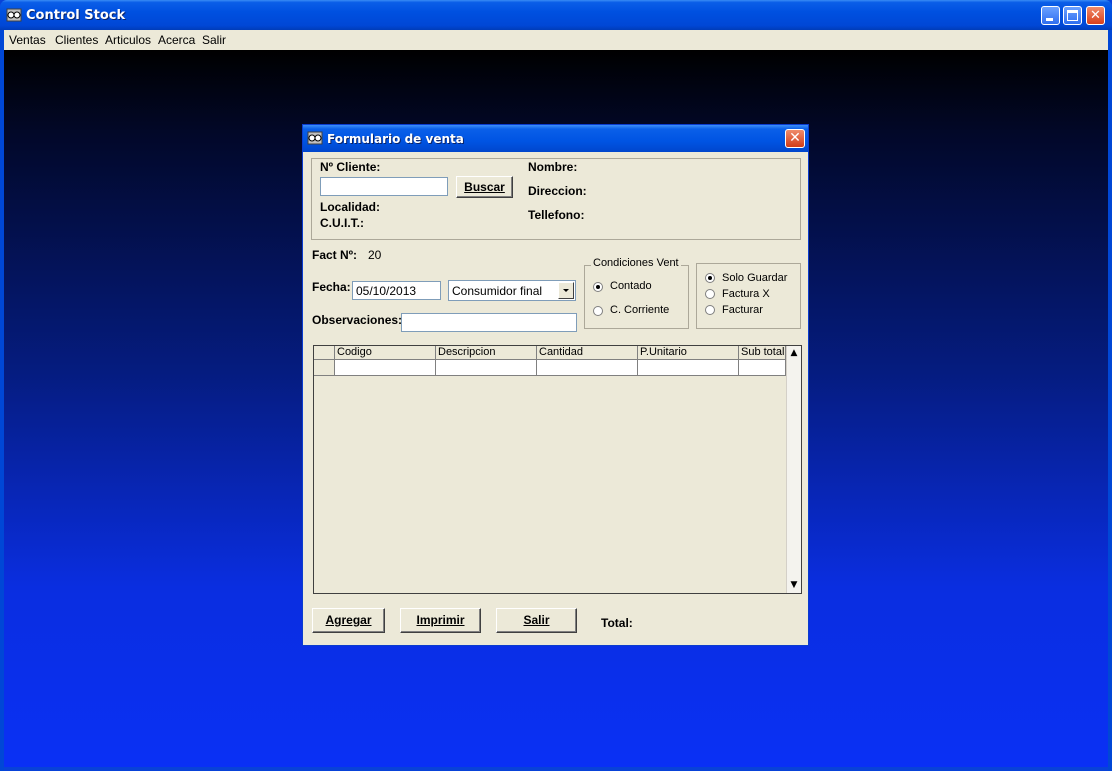 This screenshot has height=771, width=1112. What do you see at coordinates (395, 139) in the screenshot?
I see `dialog-title: Formulario de venta` at bounding box center [395, 139].